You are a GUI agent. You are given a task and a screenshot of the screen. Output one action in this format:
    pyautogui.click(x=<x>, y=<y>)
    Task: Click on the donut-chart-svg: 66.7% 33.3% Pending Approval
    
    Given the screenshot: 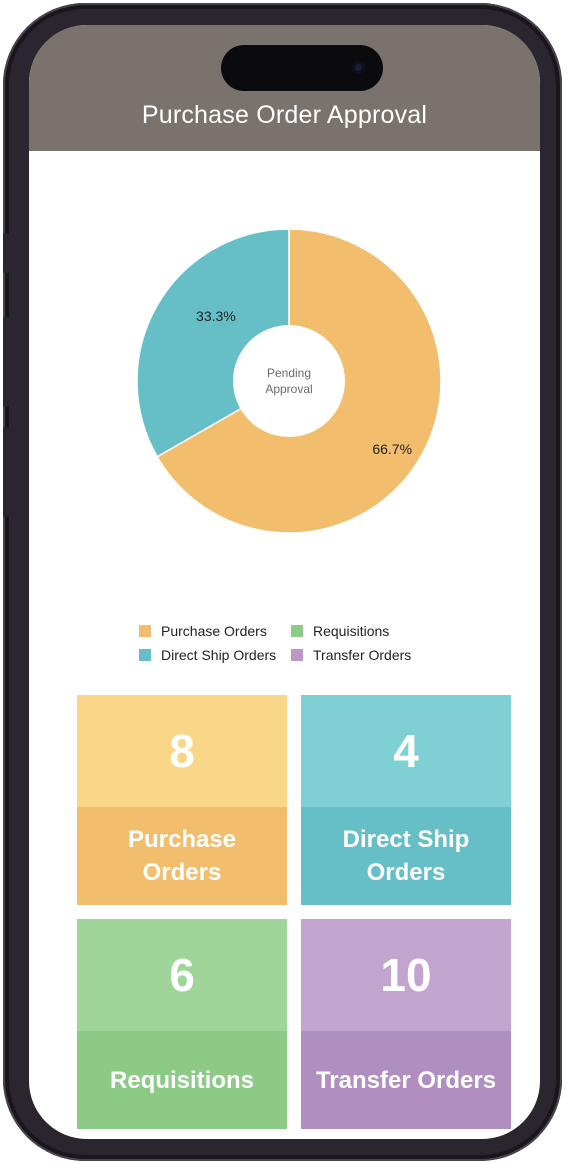 What is the action you would take?
    pyautogui.click(x=289, y=381)
    